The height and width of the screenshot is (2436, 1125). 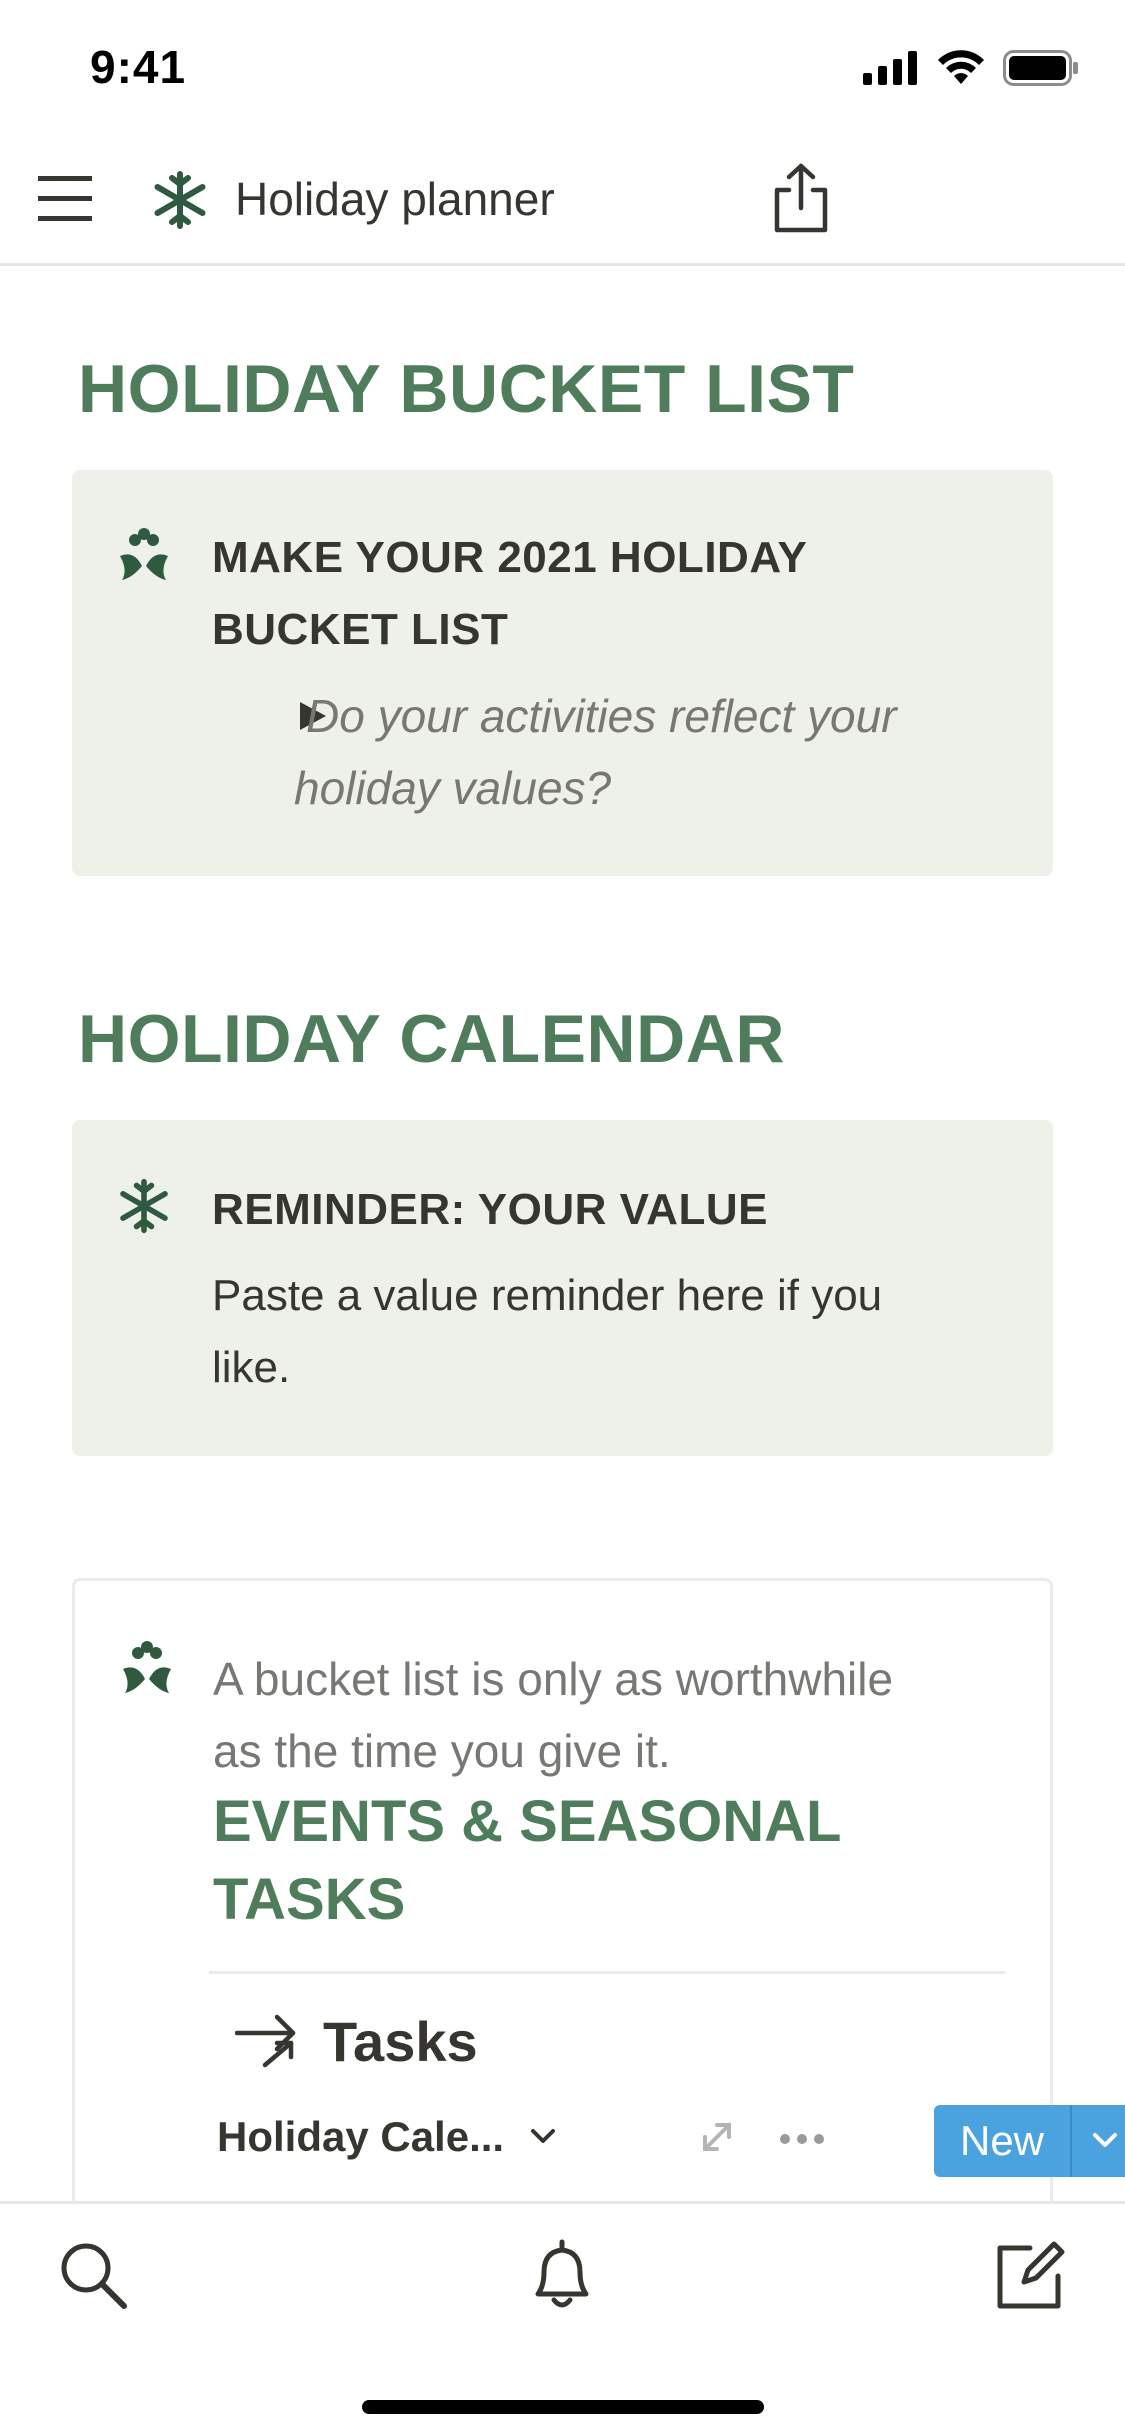 I want to click on new-button-label: New, so click(x=1003, y=2141).